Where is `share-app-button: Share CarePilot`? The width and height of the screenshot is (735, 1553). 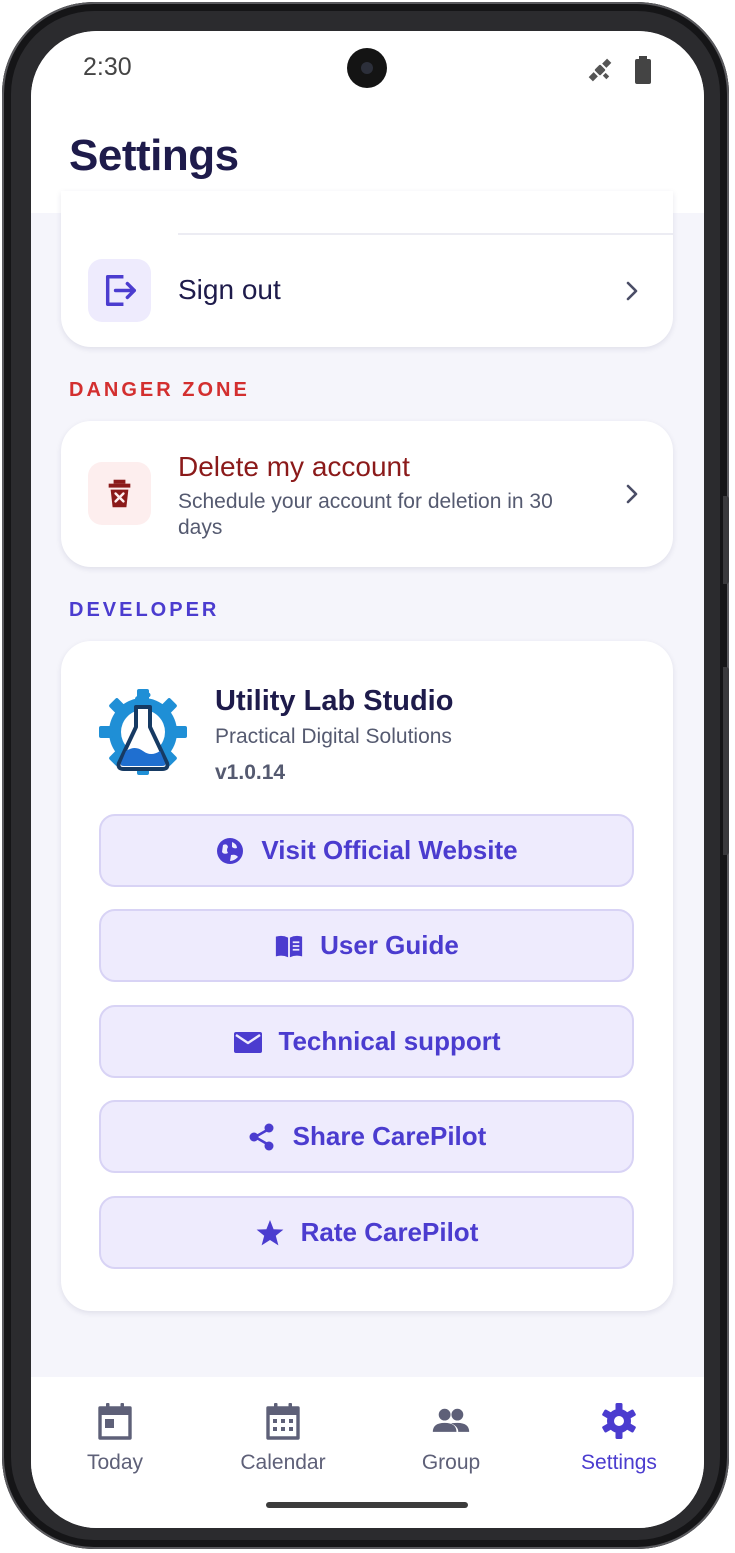 share-app-button: Share CarePilot is located at coordinates (366, 1136).